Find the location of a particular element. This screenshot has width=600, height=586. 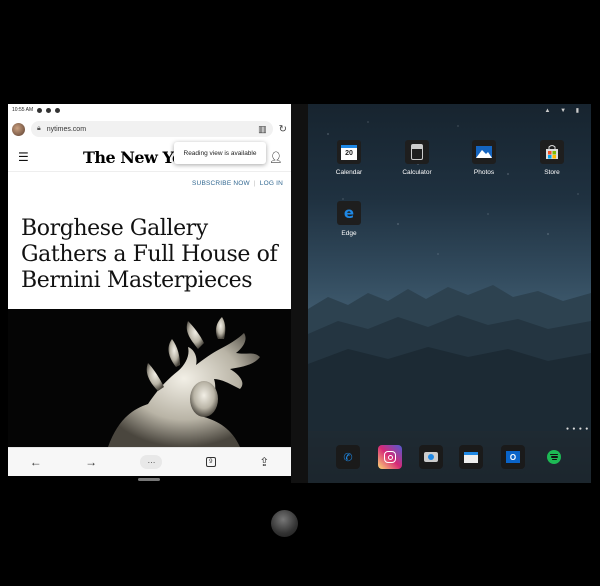

calendar-date: 20 is located at coordinates (349, 152).